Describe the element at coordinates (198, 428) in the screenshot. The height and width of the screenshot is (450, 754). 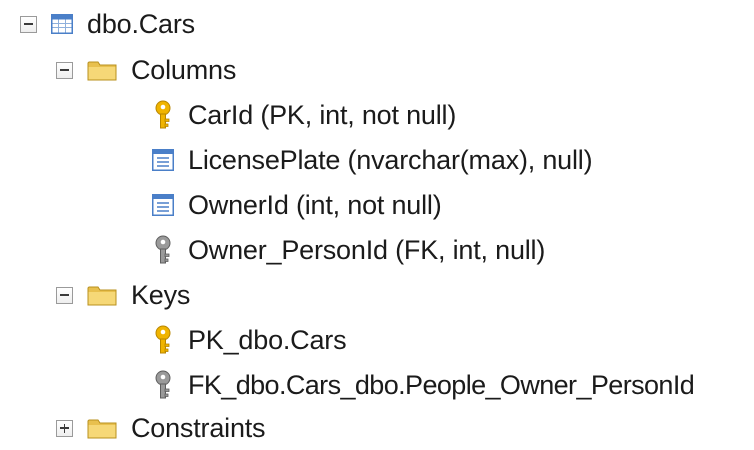
I see `tree-node-label: Constraints` at that location.